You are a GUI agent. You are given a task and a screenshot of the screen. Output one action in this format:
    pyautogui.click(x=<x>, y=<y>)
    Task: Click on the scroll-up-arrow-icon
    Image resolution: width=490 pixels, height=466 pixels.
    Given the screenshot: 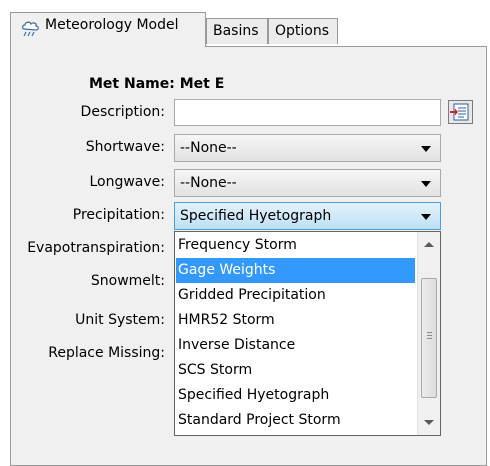 What is the action you would take?
    pyautogui.click(x=429, y=244)
    